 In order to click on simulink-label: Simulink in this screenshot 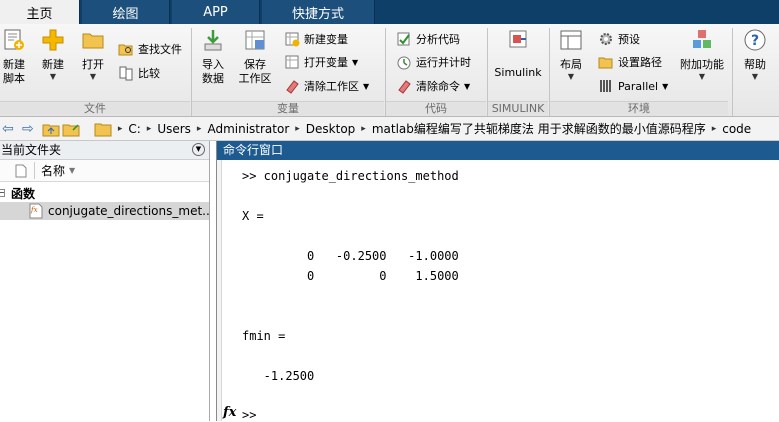, I will do `click(518, 72)`.